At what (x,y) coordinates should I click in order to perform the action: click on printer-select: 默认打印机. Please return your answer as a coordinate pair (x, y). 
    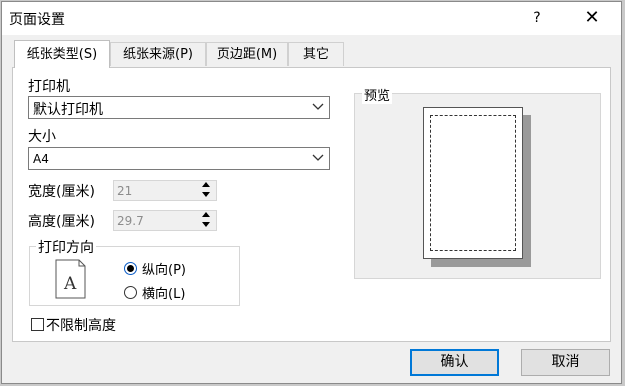
    Looking at the image, I should click on (179, 107).